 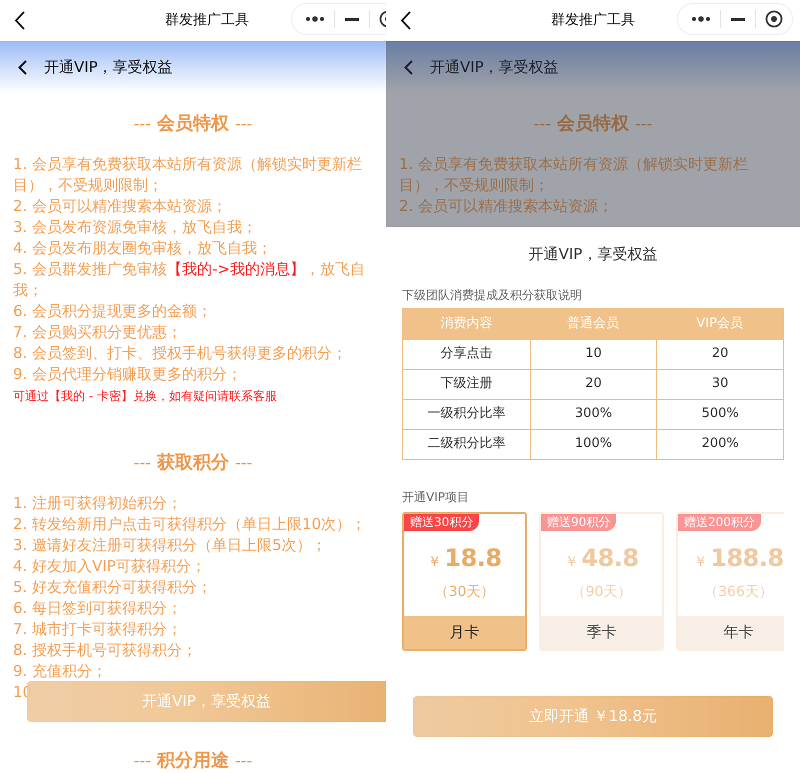 What do you see at coordinates (466, 414) in the screenshot?
I see `table-cell-text: 一级积分比率` at bounding box center [466, 414].